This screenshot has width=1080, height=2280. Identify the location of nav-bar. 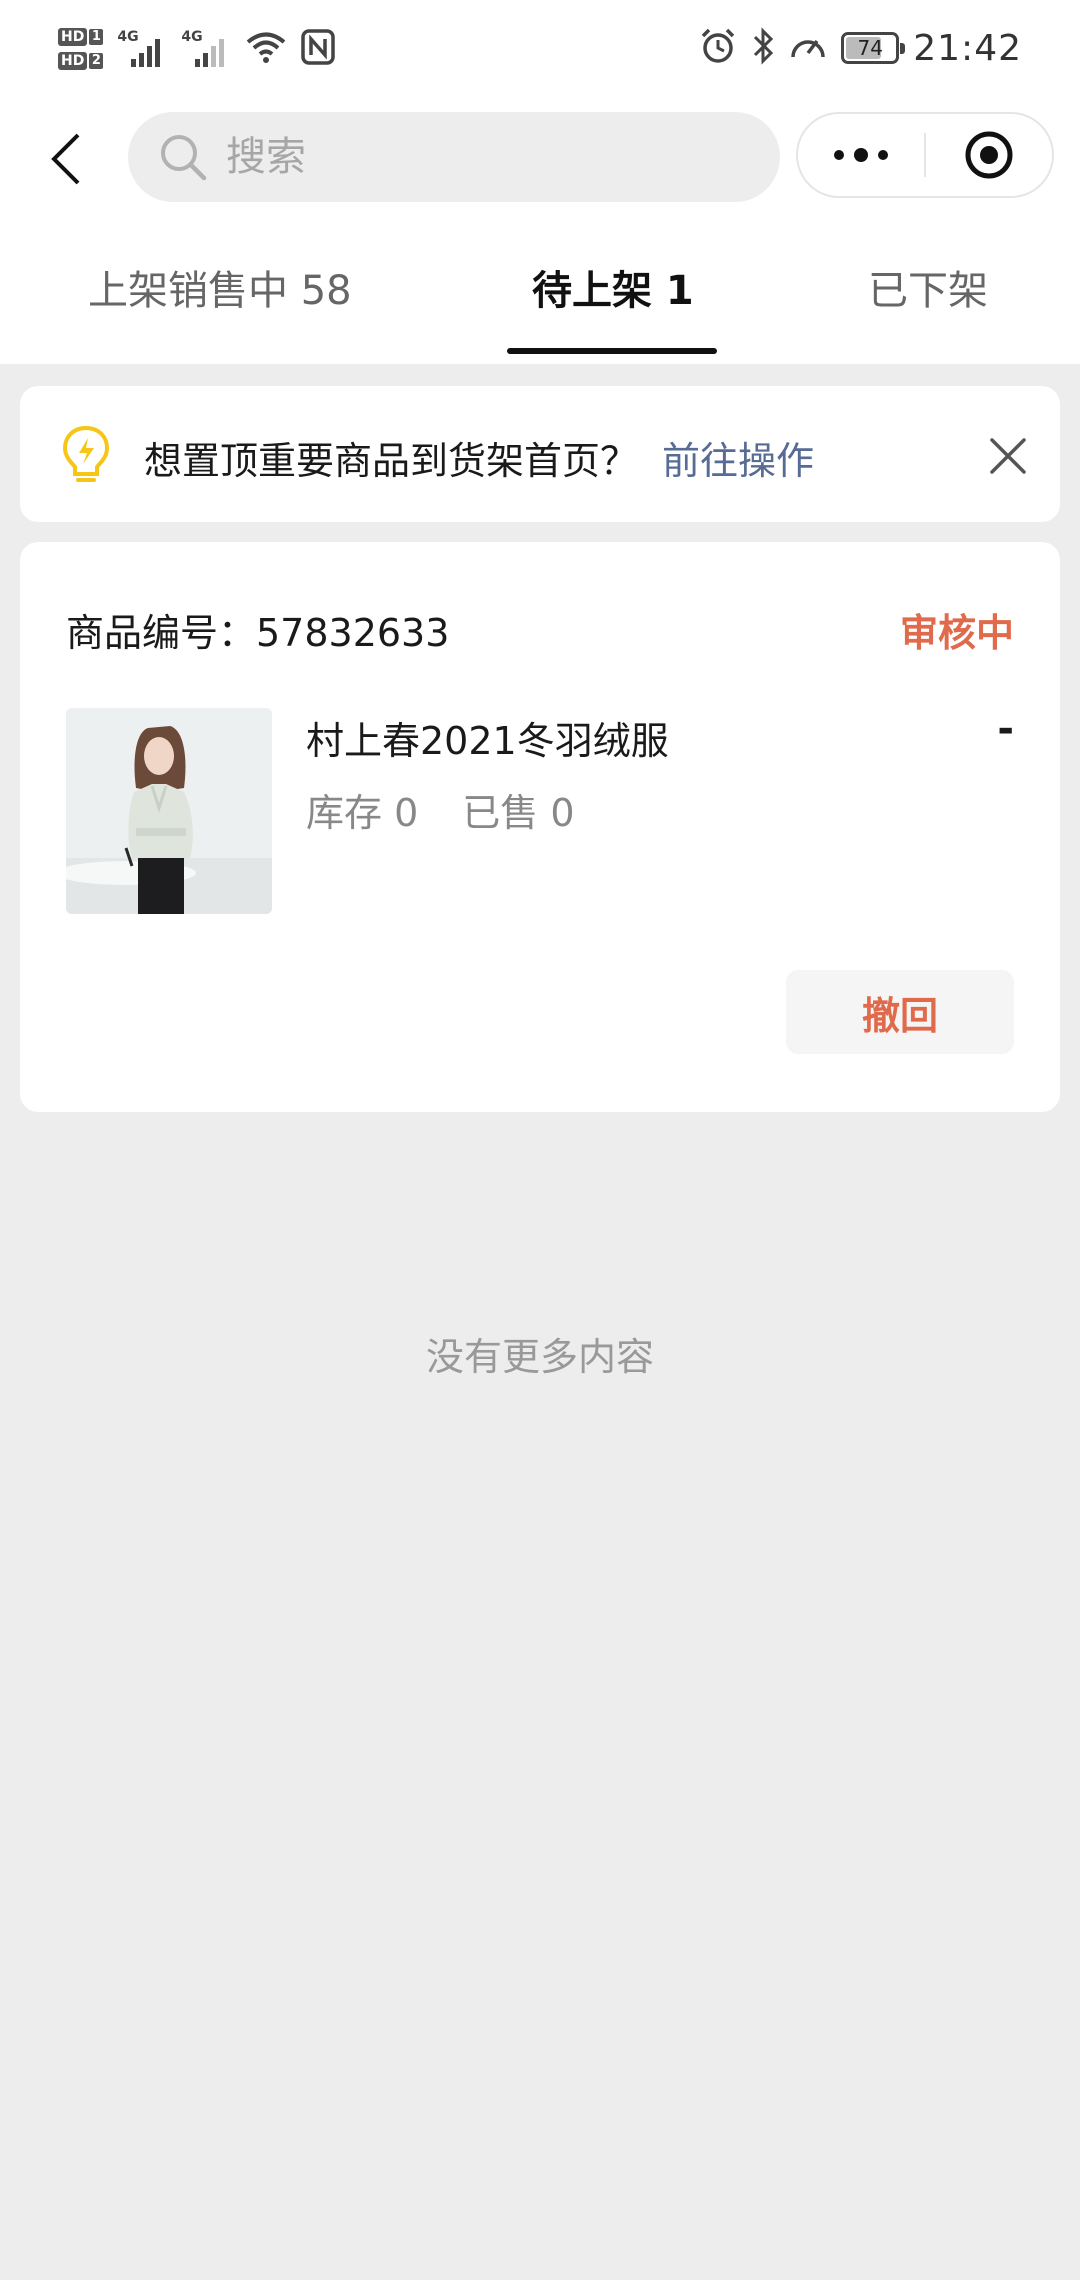
(540, 158).